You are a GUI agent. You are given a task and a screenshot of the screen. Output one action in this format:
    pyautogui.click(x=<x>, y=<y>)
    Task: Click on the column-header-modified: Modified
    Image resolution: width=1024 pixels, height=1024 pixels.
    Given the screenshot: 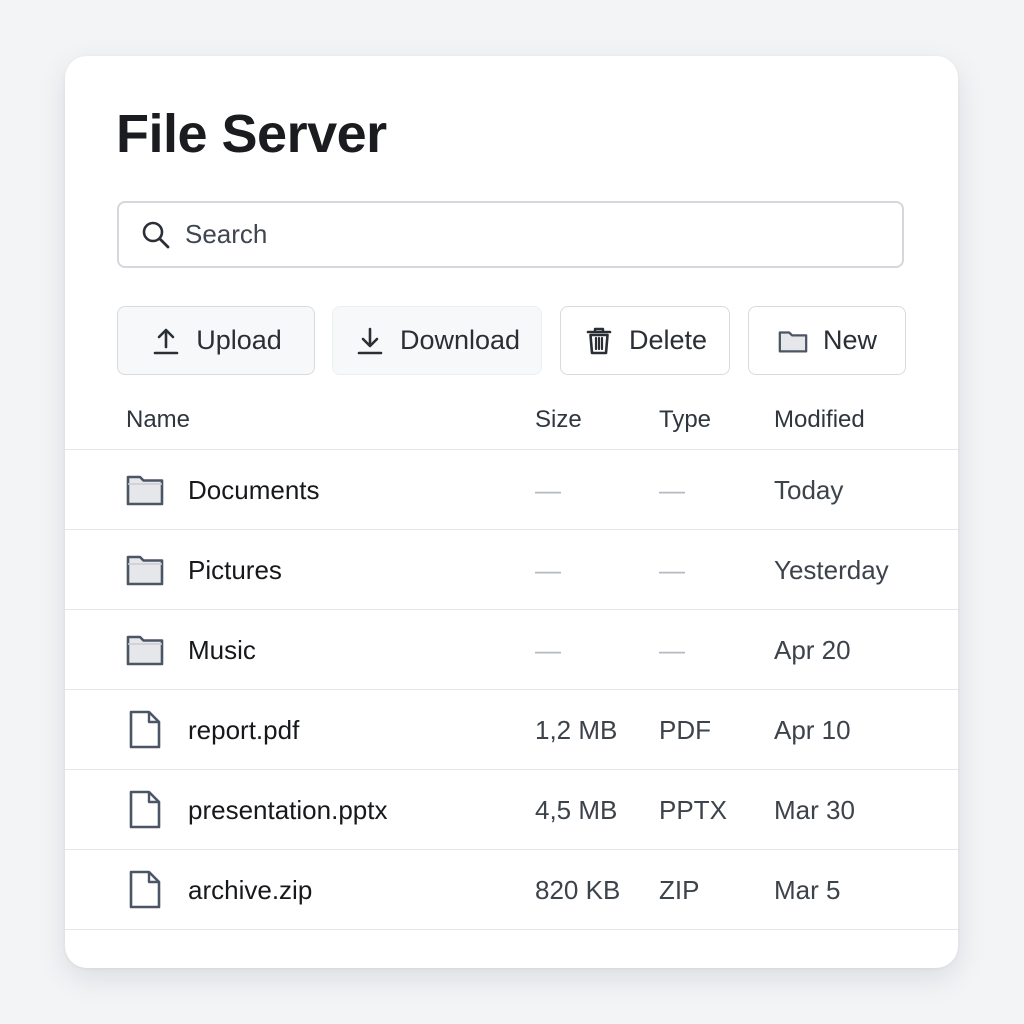 What is the action you would take?
    pyautogui.click(x=819, y=420)
    